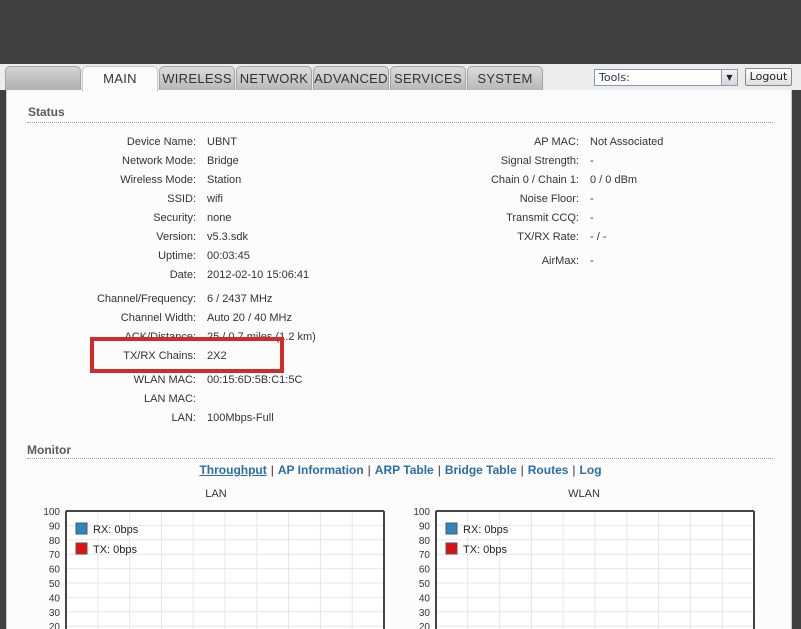  I want to click on monitor-link-routes: Routes, so click(548, 470).